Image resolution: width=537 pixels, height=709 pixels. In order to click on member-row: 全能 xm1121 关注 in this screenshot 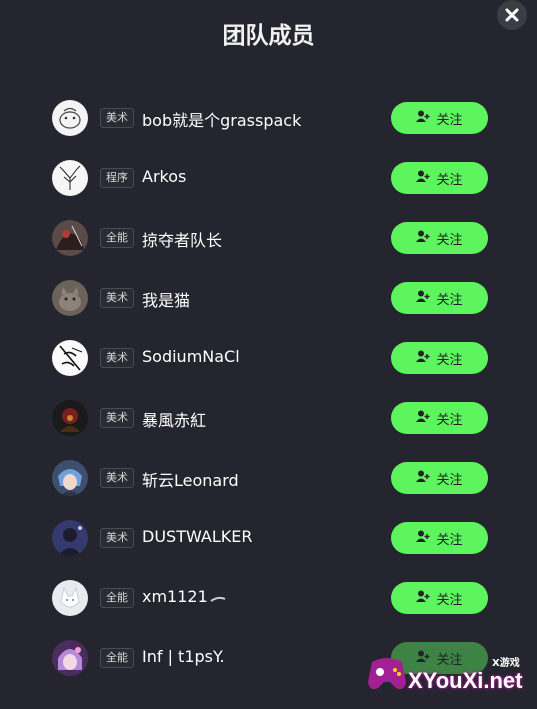, I will do `click(268, 599)`.